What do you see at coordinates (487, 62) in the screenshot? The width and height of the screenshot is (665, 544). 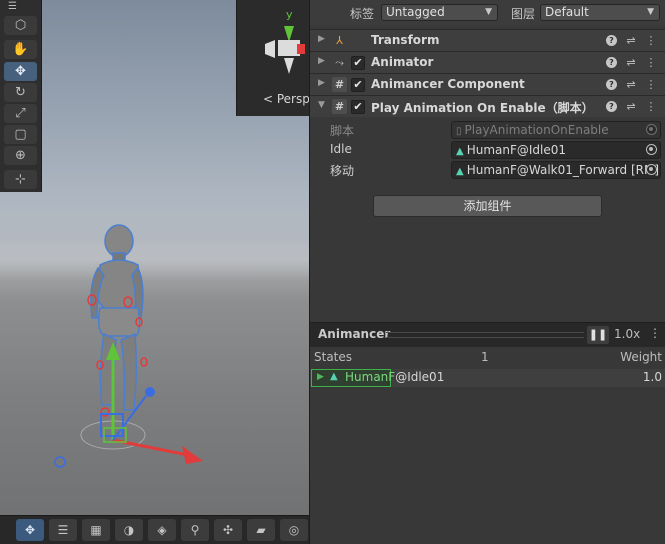 I see `component-animator: ▶ ⤳ ✔ Animator ? ⇌ ⋮` at bounding box center [487, 62].